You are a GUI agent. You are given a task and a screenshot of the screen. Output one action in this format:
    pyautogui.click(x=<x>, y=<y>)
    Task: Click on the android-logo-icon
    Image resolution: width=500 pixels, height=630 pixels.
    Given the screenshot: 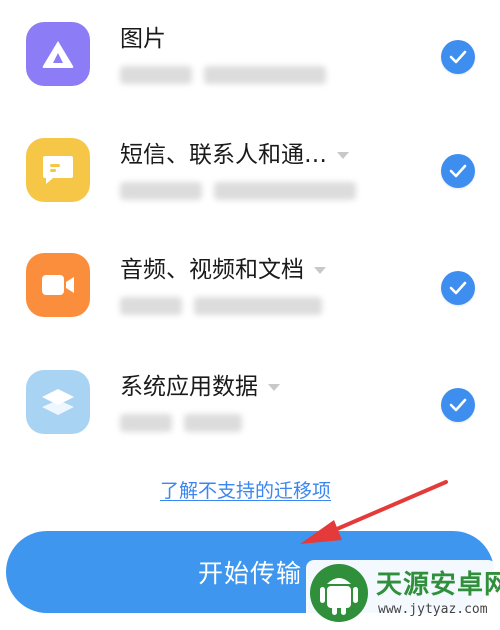 What is the action you would take?
    pyautogui.click(x=339, y=593)
    